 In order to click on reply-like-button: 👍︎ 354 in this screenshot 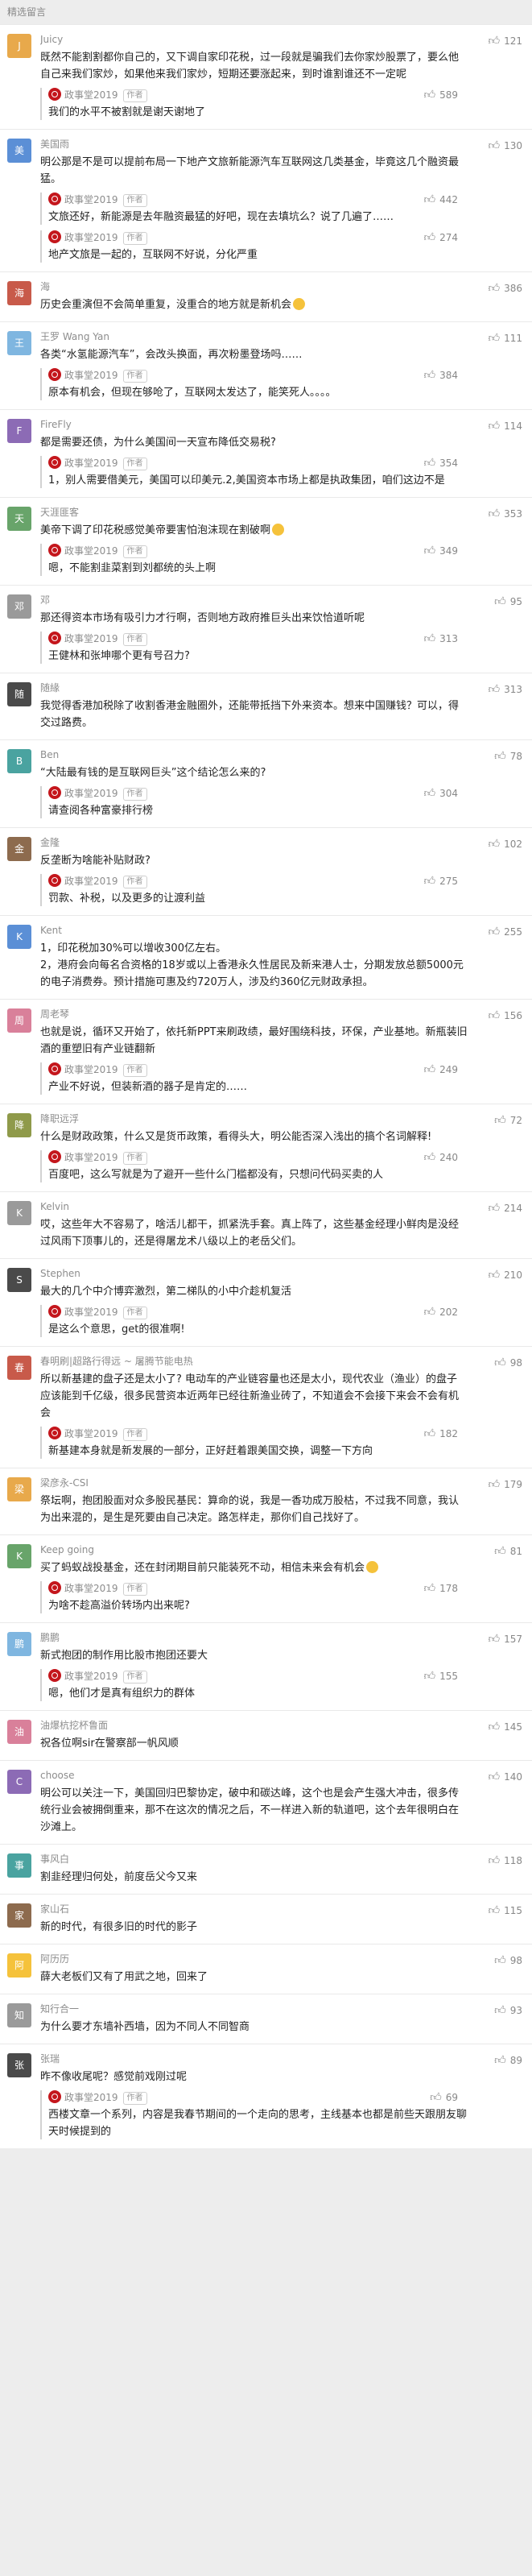, I will do `click(440, 463)`.